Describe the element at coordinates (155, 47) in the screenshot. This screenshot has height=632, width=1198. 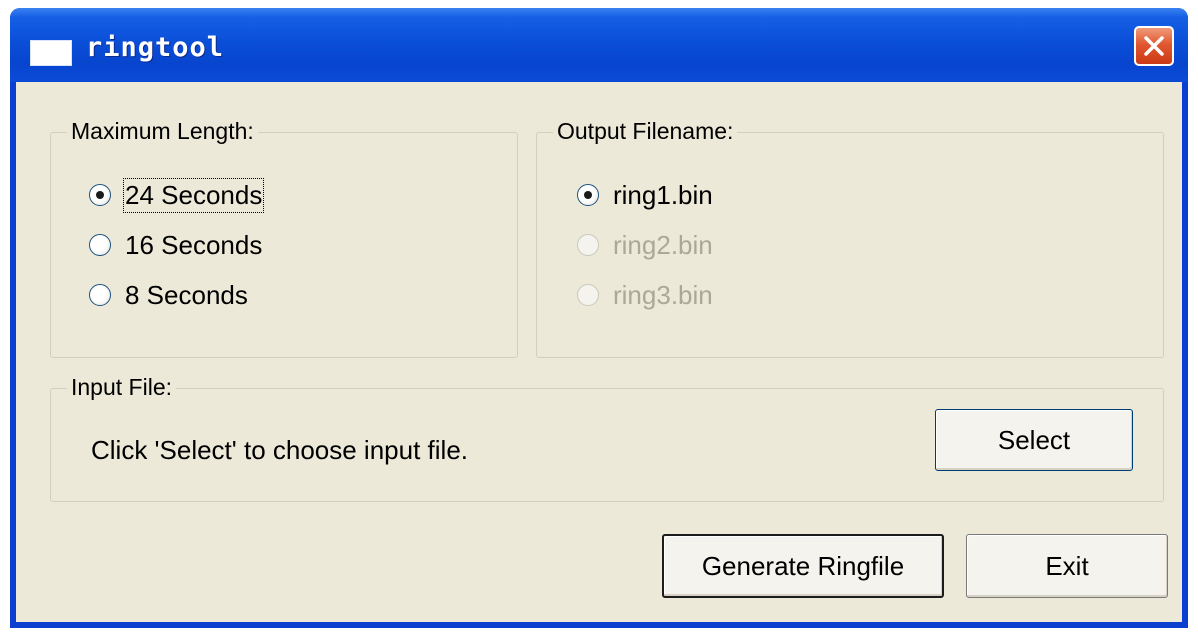
I see `window-title: ringtool` at that location.